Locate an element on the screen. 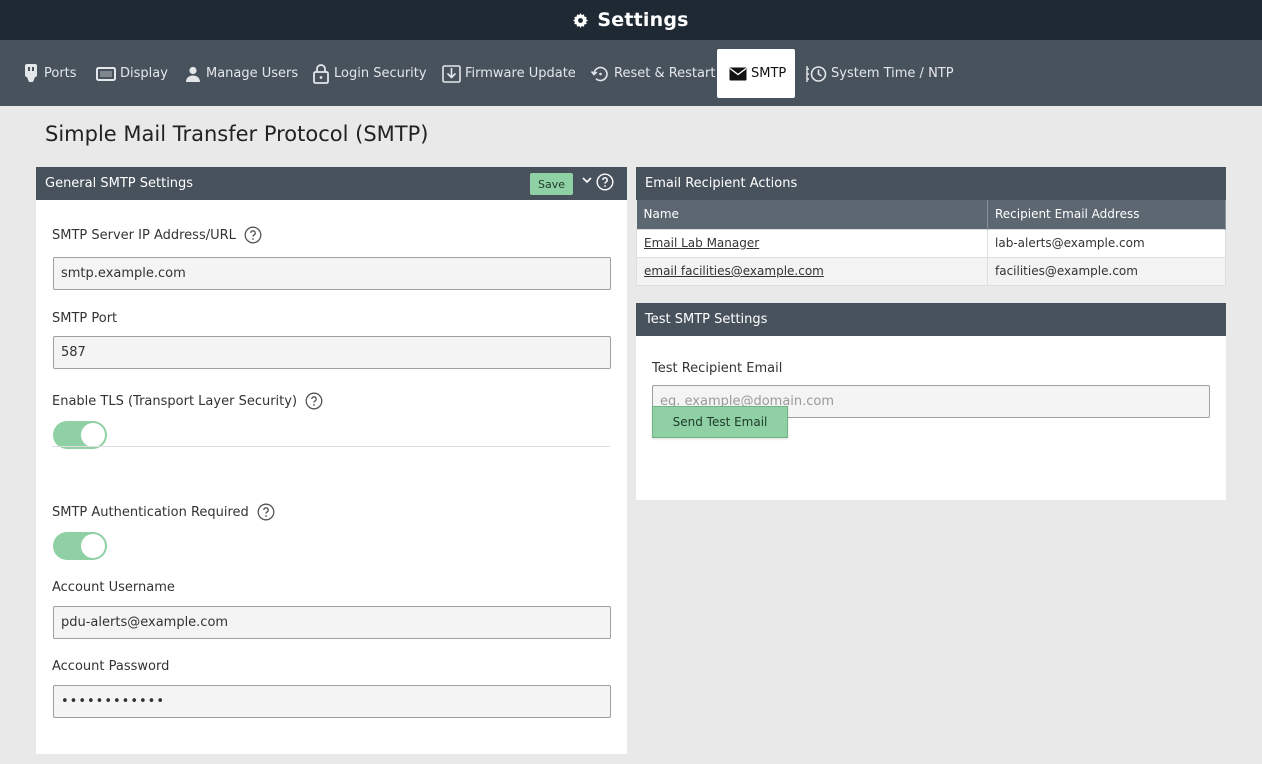 This screenshot has width=1262, height=764. nav-item-ports: Ports is located at coordinates (49, 73).